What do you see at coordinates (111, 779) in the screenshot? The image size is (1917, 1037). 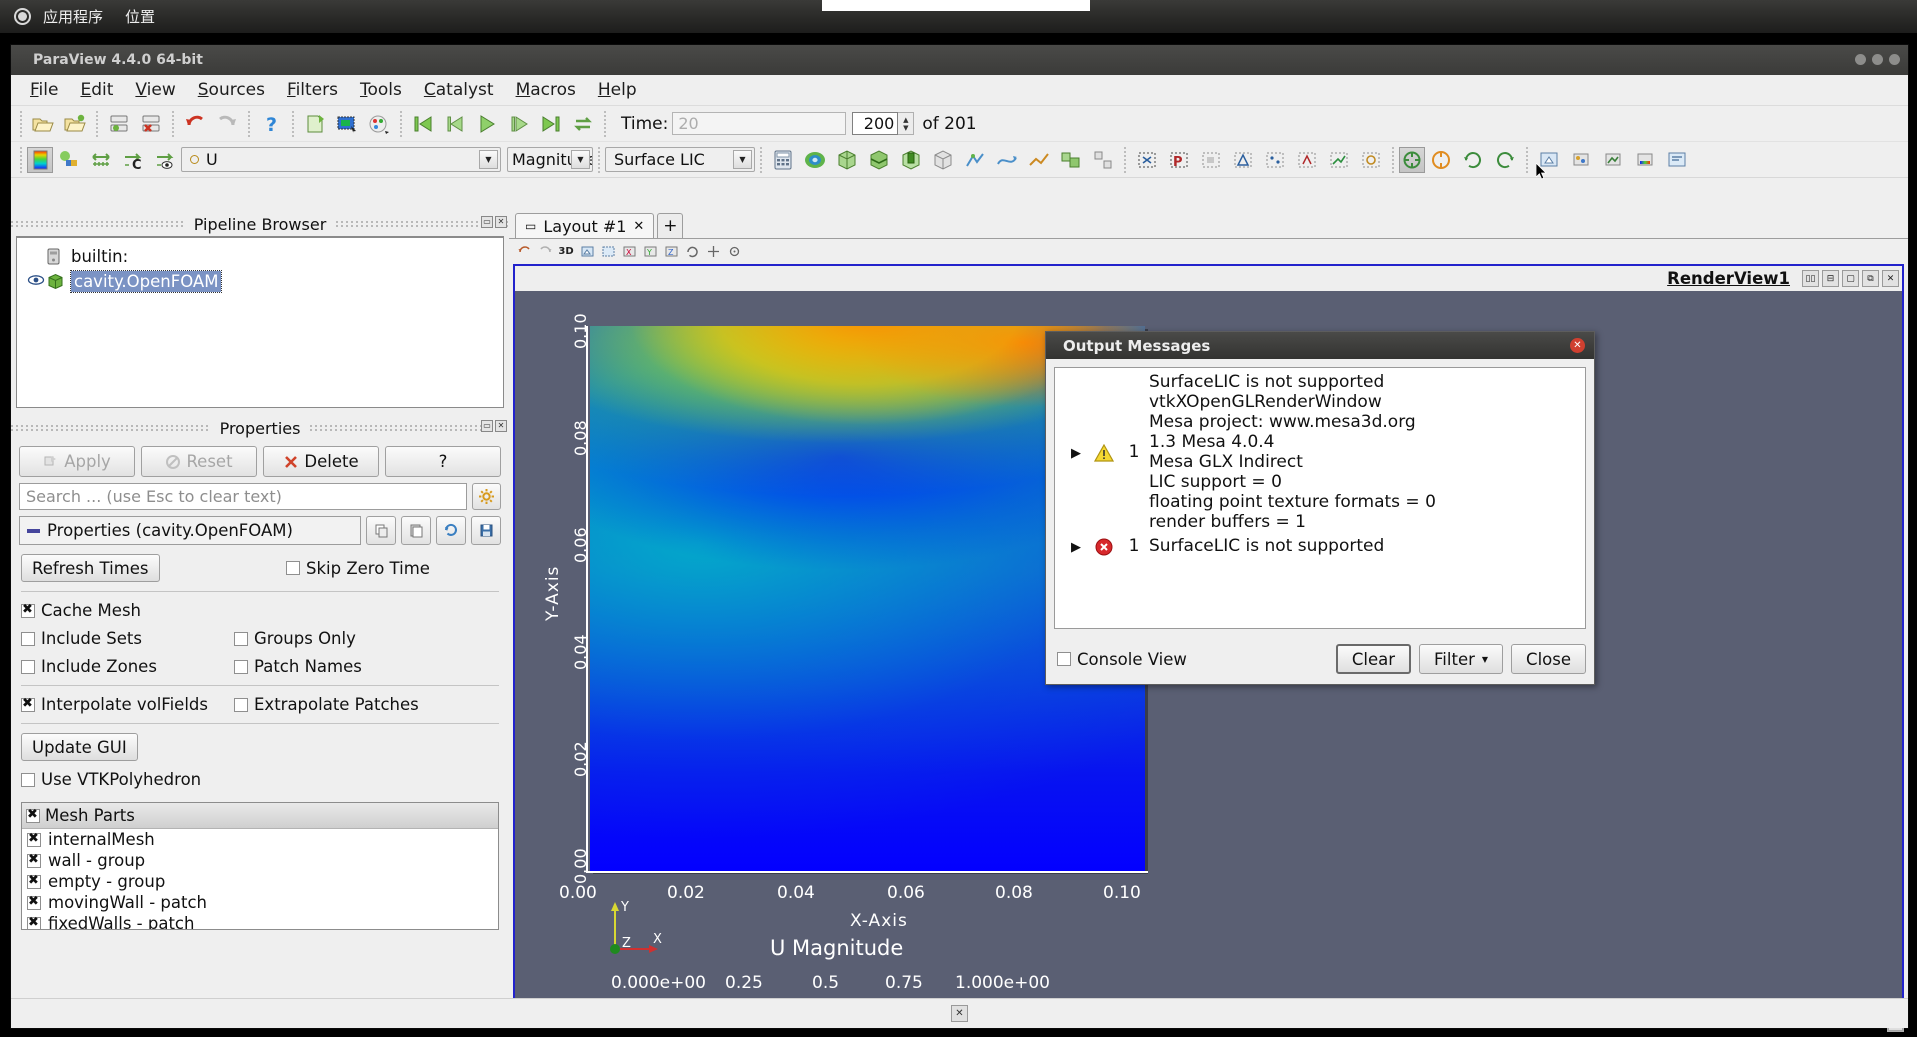 I see `use-vtkpolyhedron-checkbox: Use VTKPolyhedron` at bounding box center [111, 779].